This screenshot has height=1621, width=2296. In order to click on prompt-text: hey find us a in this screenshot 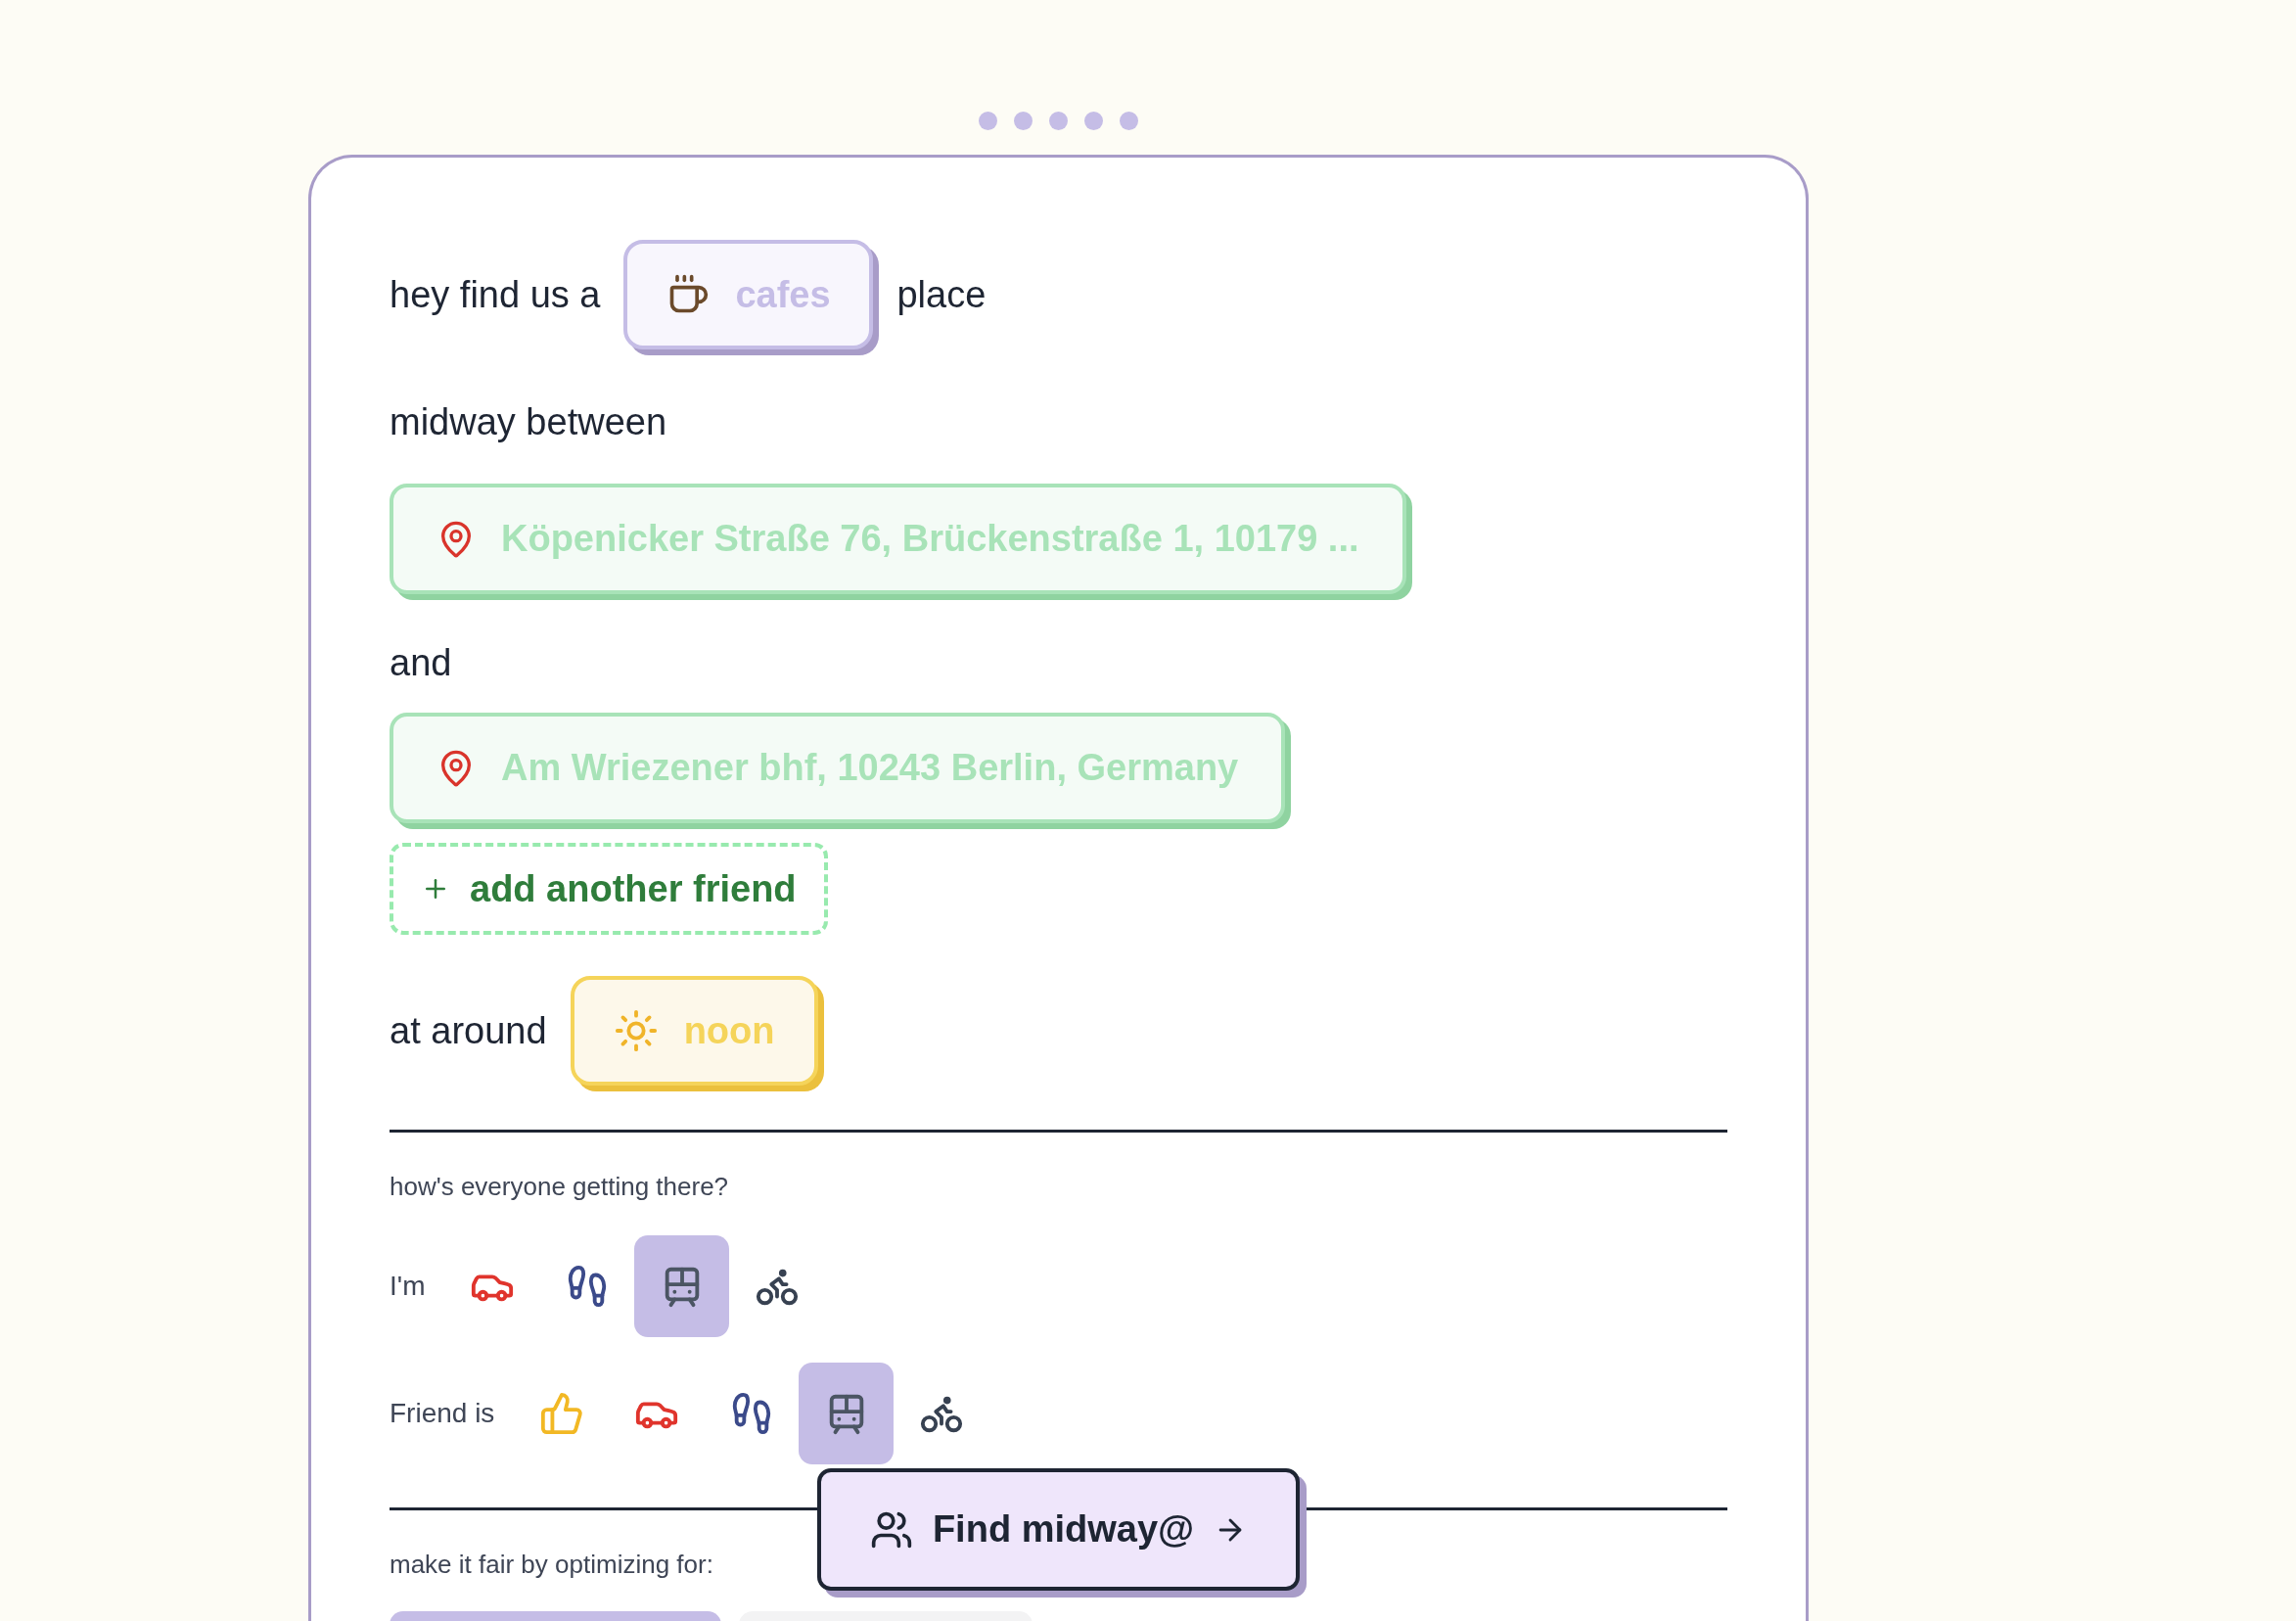, I will do `click(495, 294)`.